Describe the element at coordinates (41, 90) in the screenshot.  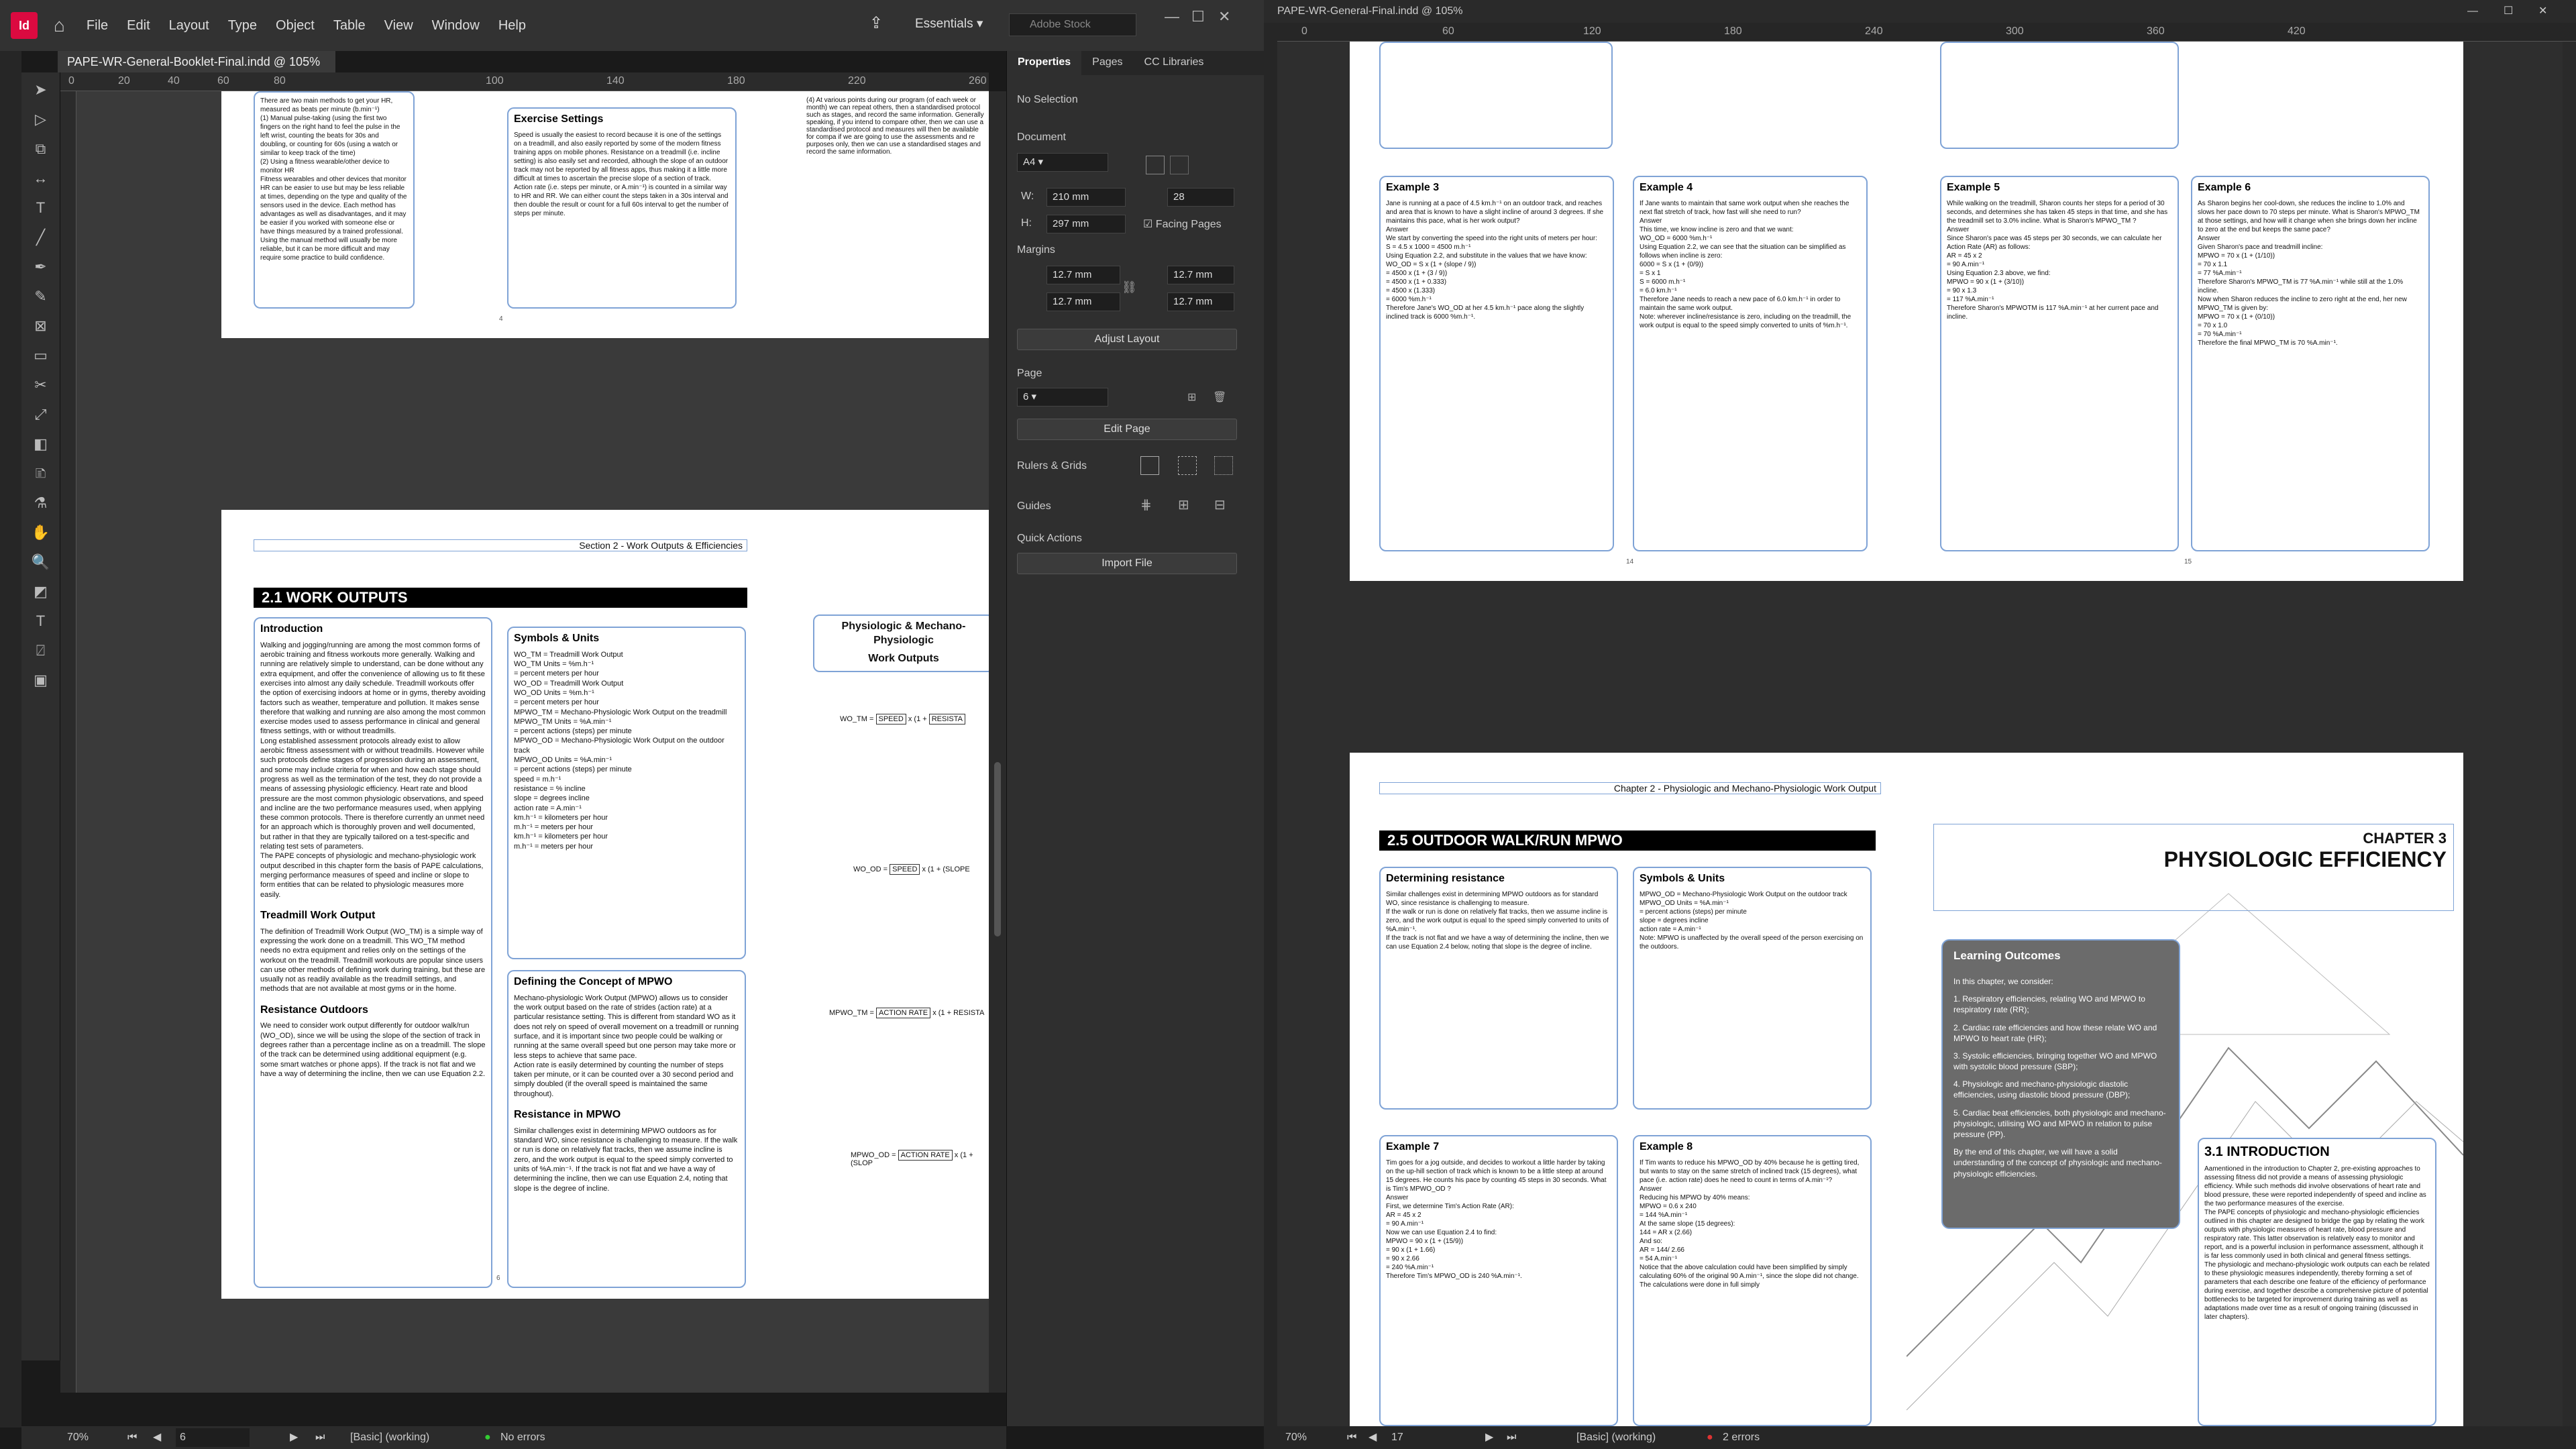
I see `selection-tool-icon: ➤` at that location.